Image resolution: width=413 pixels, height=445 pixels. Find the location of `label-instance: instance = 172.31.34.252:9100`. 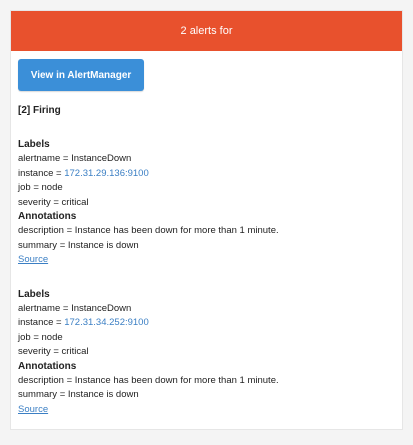

label-instance: instance = 172.31.34.252:9100 is located at coordinates (206, 323).